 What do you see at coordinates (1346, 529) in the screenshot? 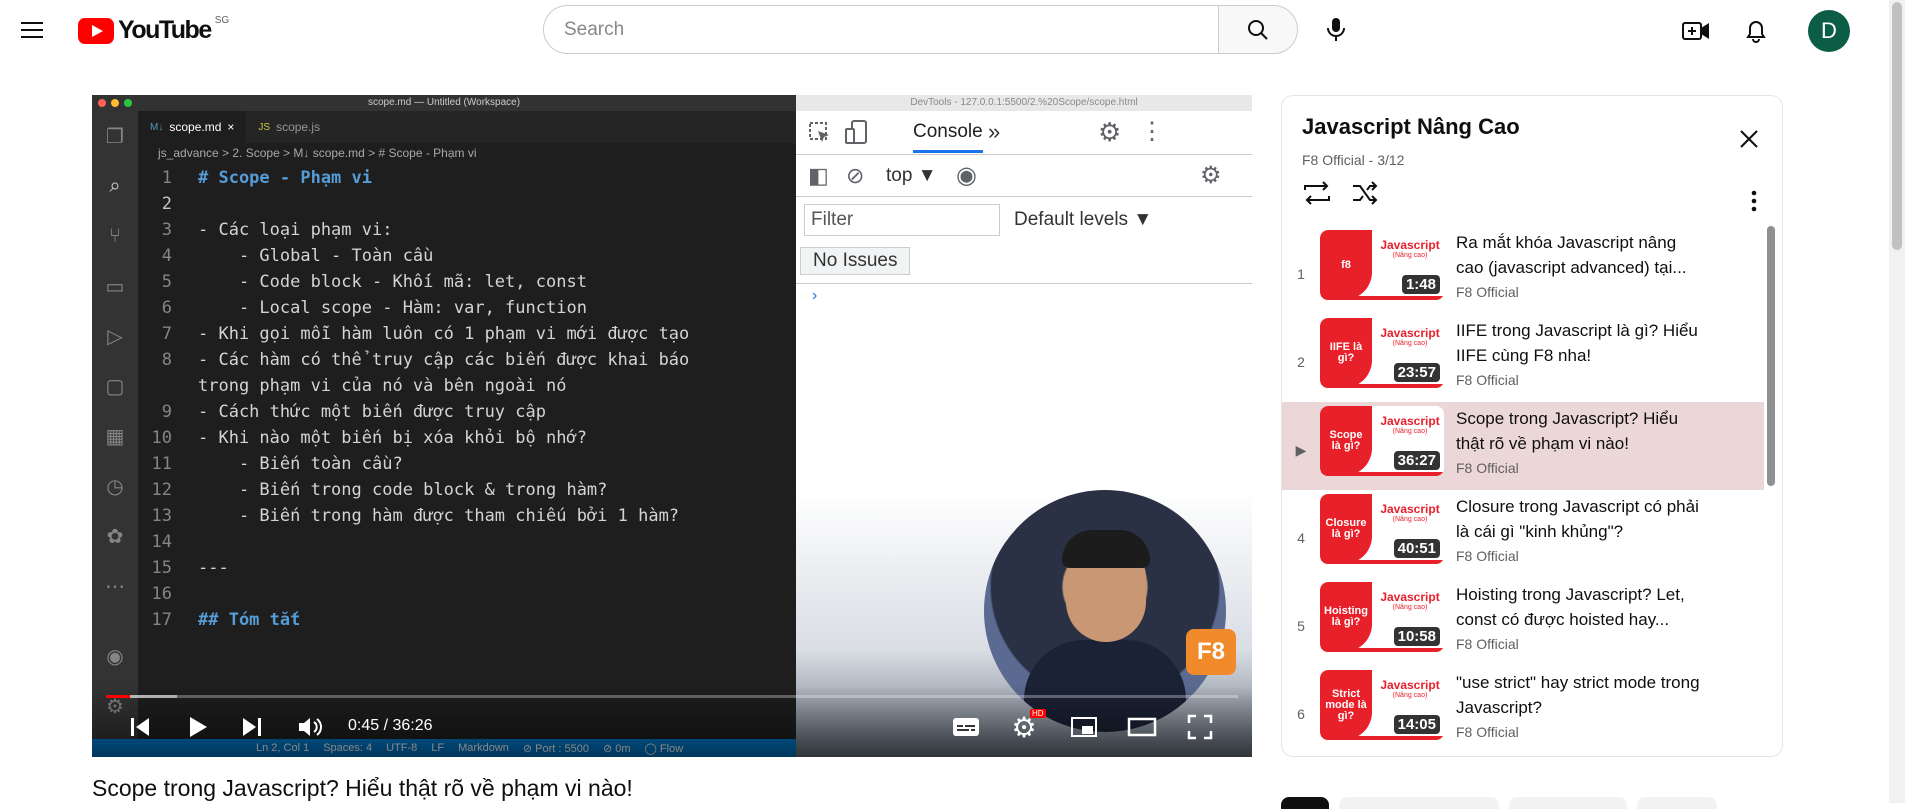
I see `thumbnail-label: Closure là gì?` at bounding box center [1346, 529].